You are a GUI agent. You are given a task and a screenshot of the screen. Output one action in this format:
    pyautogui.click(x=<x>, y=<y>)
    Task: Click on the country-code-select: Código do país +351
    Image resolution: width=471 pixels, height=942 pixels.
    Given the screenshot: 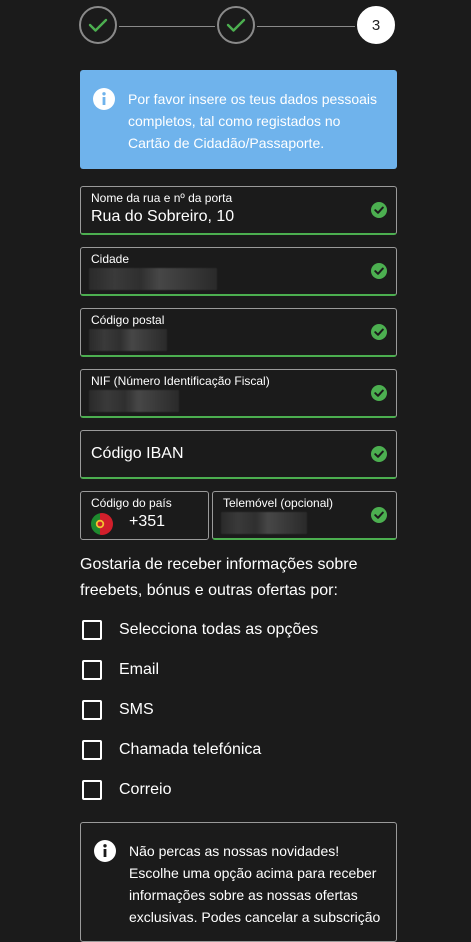 What is the action you would take?
    pyautogui.click(x=144, y=515)
    